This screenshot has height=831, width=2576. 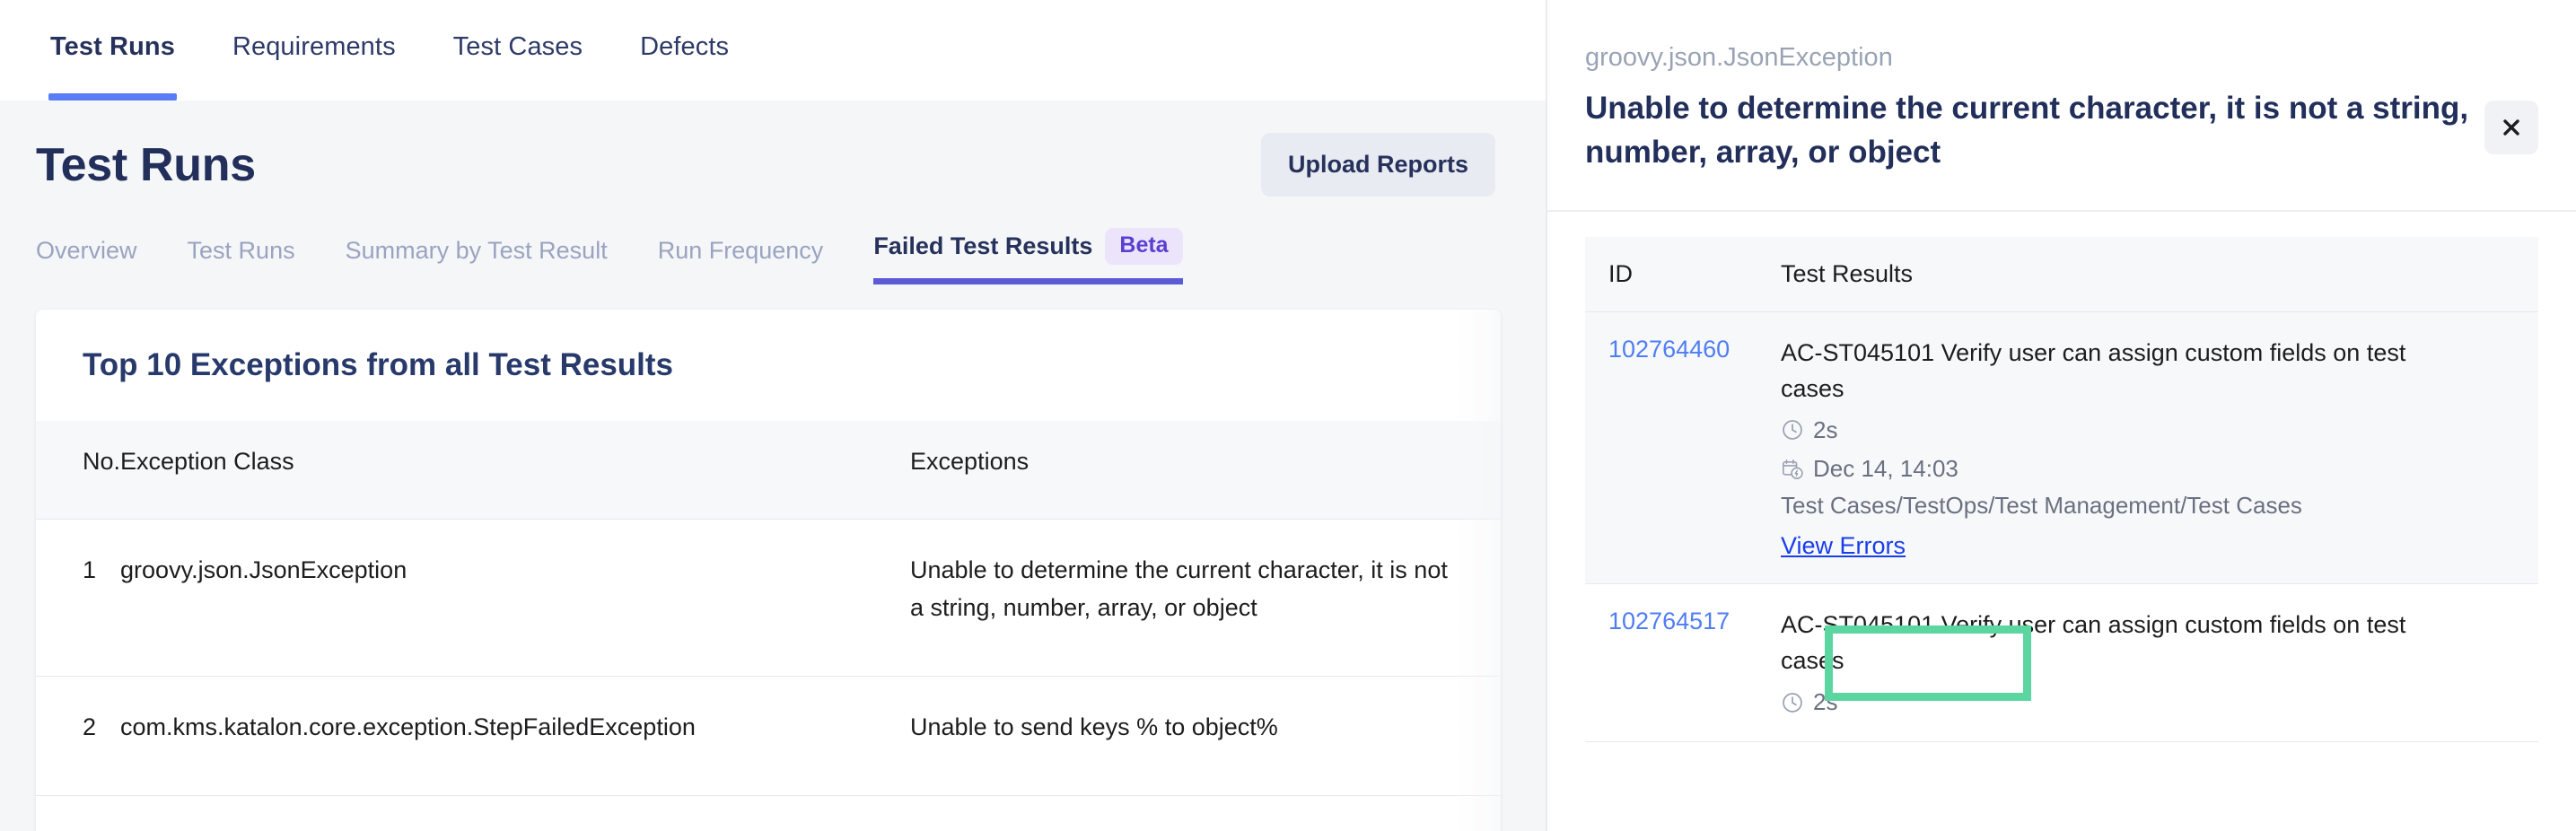 I want to click on detail-exception-class: groovy.json.JsonException, so click(x=1739, y=58).